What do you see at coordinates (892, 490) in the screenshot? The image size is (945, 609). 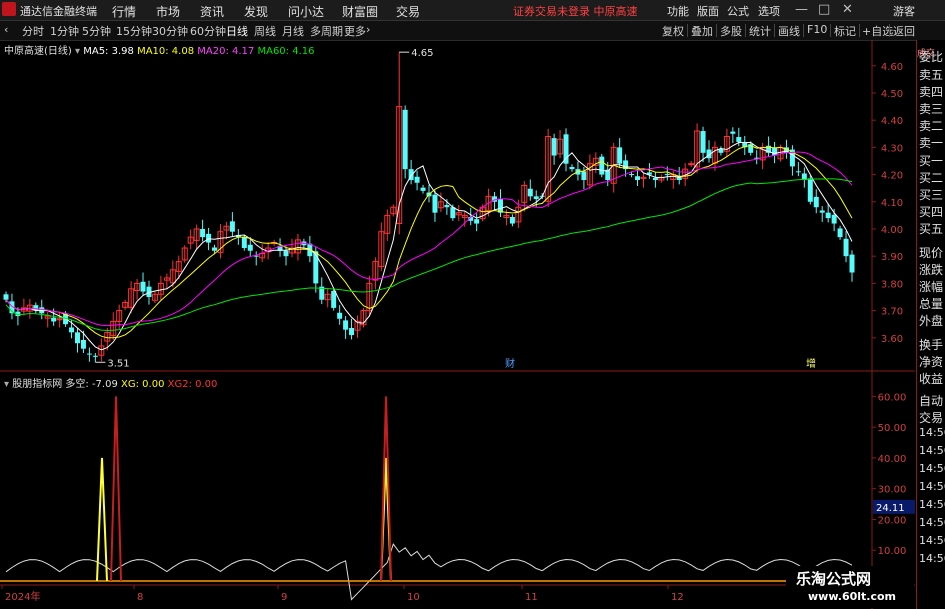 I see `sub-tick-label: 30.00` at bounding box center [892, 490].